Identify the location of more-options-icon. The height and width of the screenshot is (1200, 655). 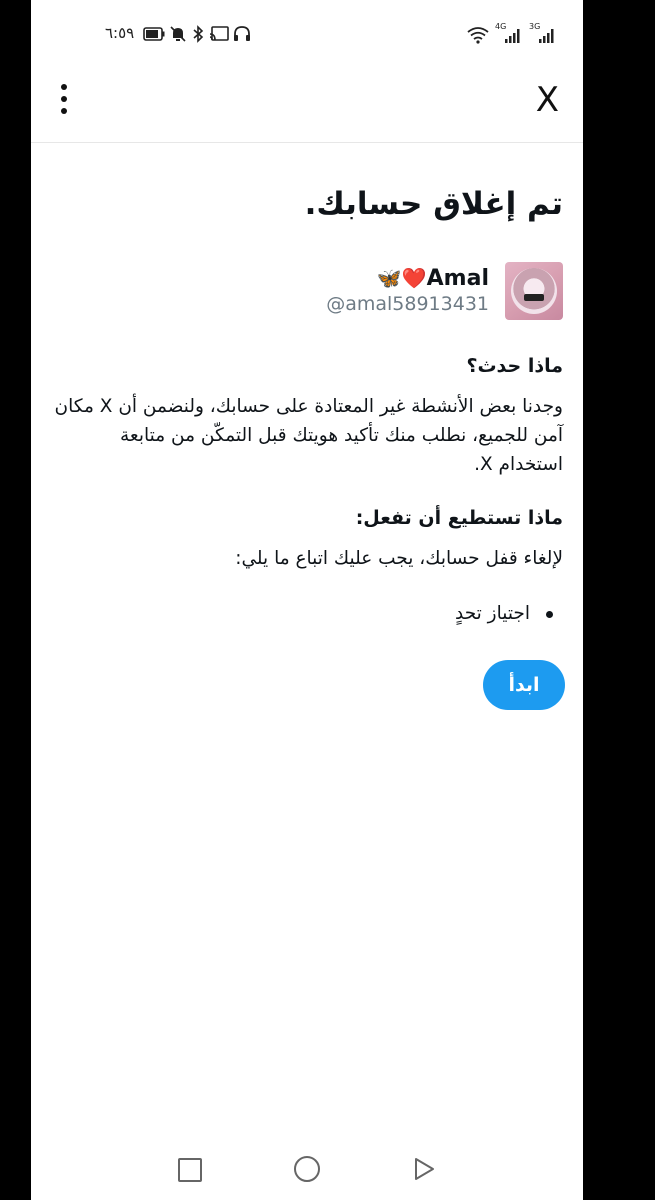
(65, 100).